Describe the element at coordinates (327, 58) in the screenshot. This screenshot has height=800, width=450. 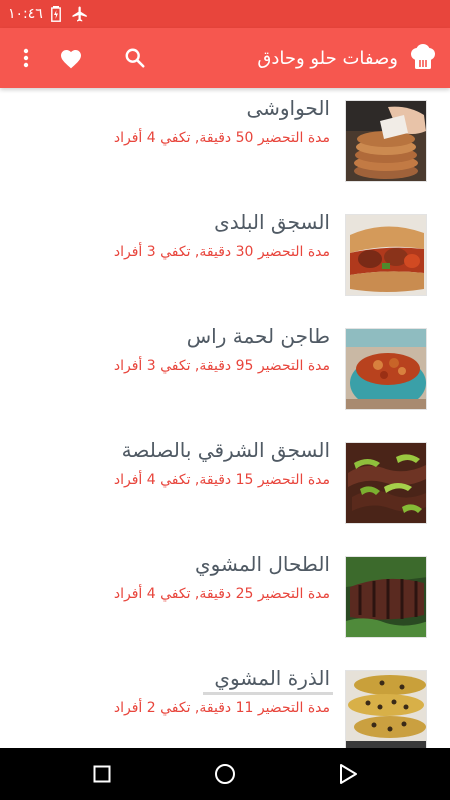
I see `app-title: وصفات حلو وحادق` at that location.